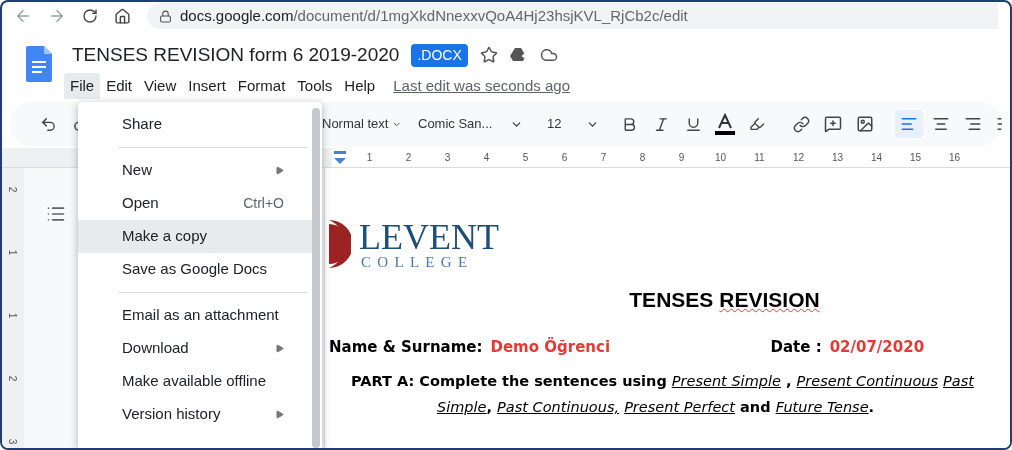 The image size is (1012, 450). What do you see at coordinates (429, 237) in the screenshot?
I see `logo-text: LEVENT` at bounding box center [429, 237].